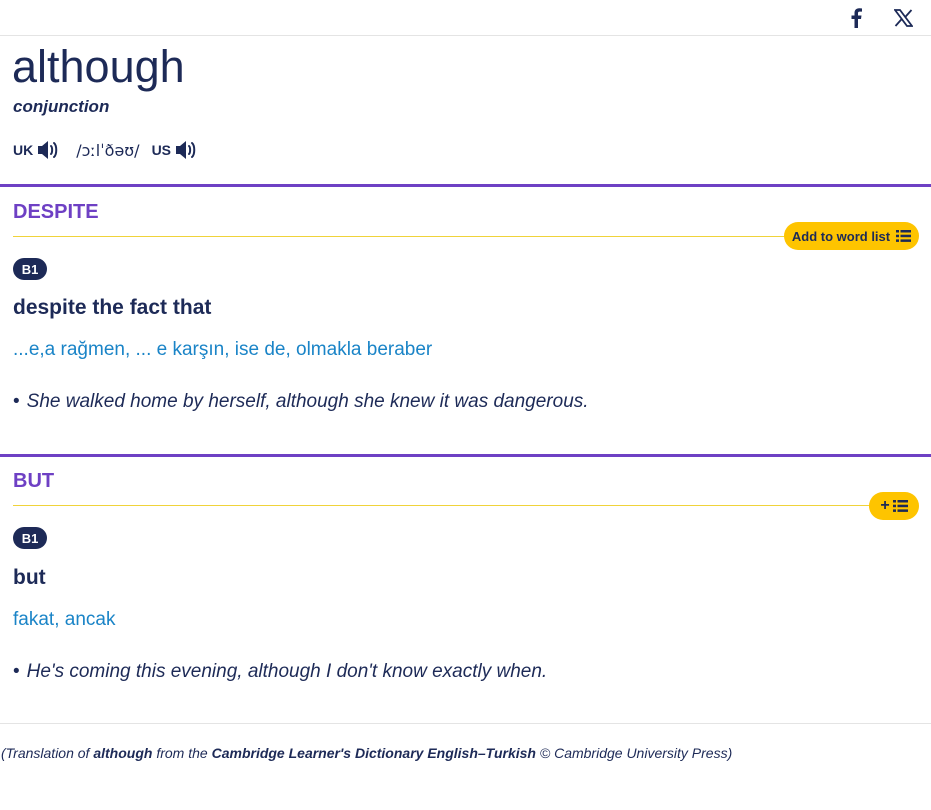 Image resolution: width=931 pixels, height=810 pixels. What do you see at coordinates (885, 505) in the screenshot?
I see `plus-label: +` at bounding box center [885, 505].